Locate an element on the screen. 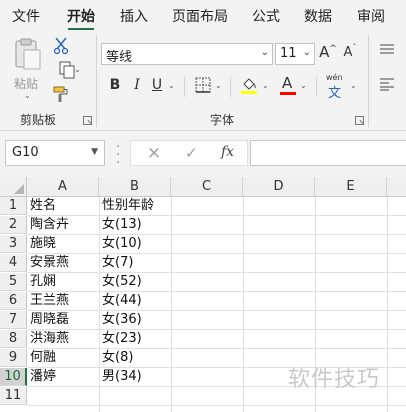 Image resolution: width=406 pixels, height=412 pixels. grow-font-button: A^ is located at coordinates (328, 53).